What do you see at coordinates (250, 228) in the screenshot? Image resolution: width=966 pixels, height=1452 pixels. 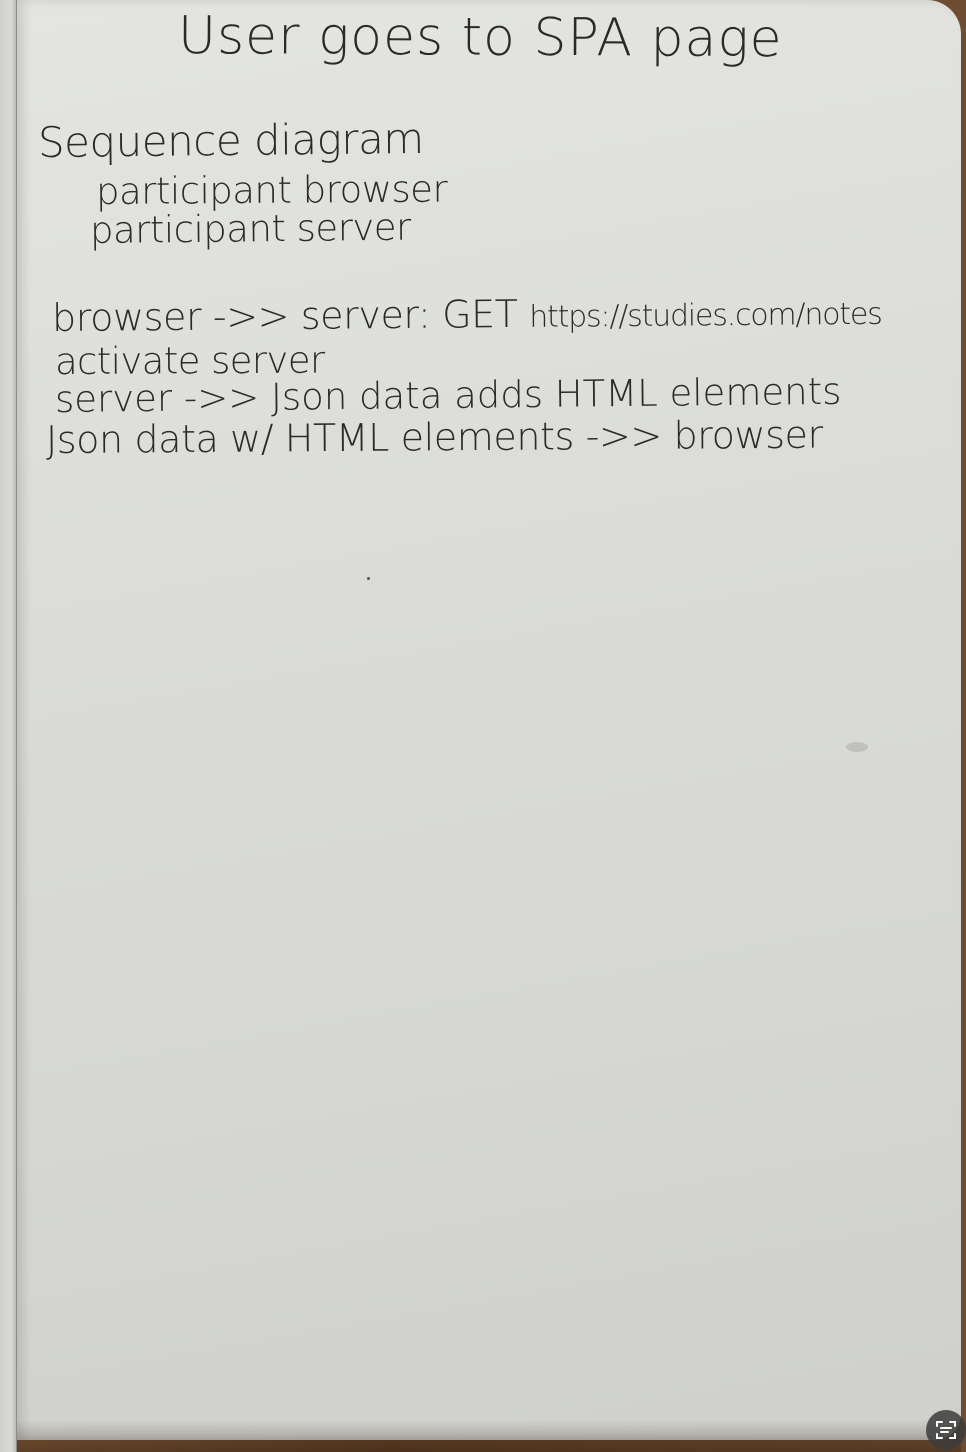 I see `participant-server: participant server` at bounding box center [250, 228].